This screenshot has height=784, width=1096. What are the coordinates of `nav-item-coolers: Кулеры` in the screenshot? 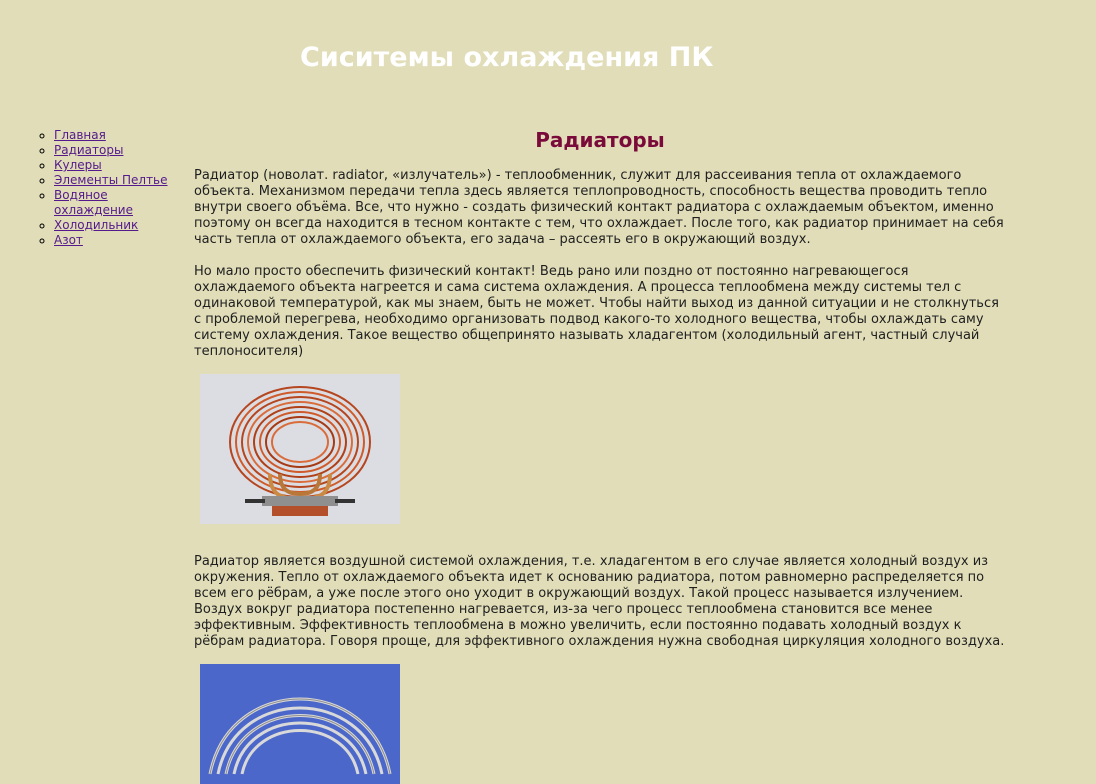 It's located at (114, 165).